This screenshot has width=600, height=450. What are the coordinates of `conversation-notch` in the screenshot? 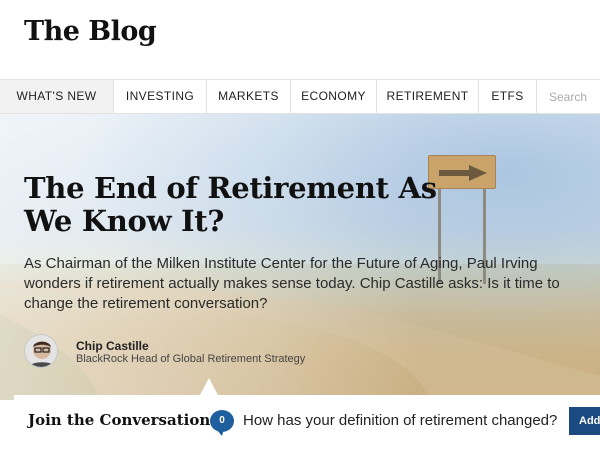 It's located at (209, 386).